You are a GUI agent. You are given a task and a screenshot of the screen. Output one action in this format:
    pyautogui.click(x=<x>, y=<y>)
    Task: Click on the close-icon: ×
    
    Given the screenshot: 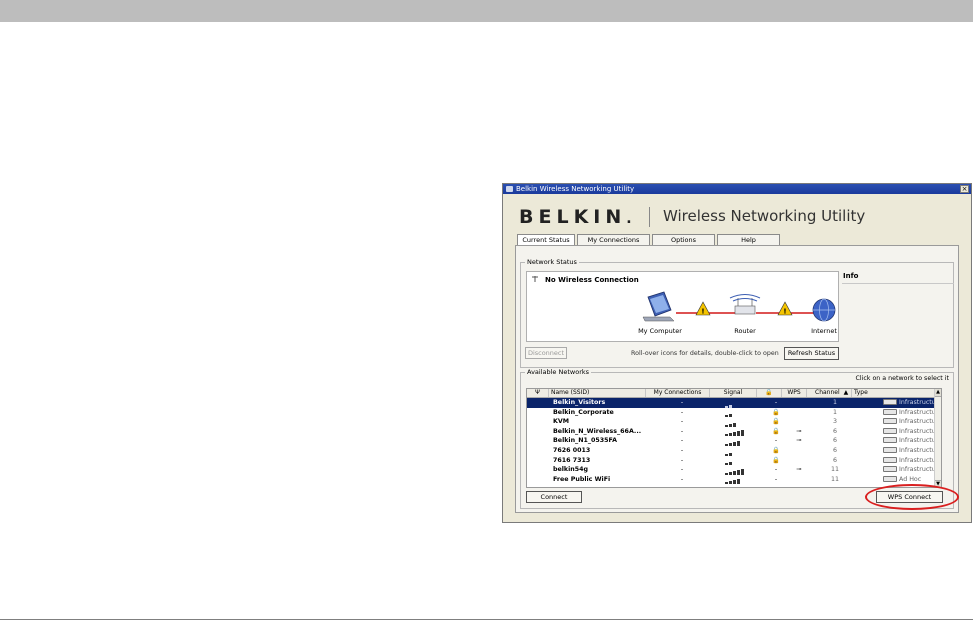 What is the action you would take?
    pyautogui.click(x=964, y=189)
    